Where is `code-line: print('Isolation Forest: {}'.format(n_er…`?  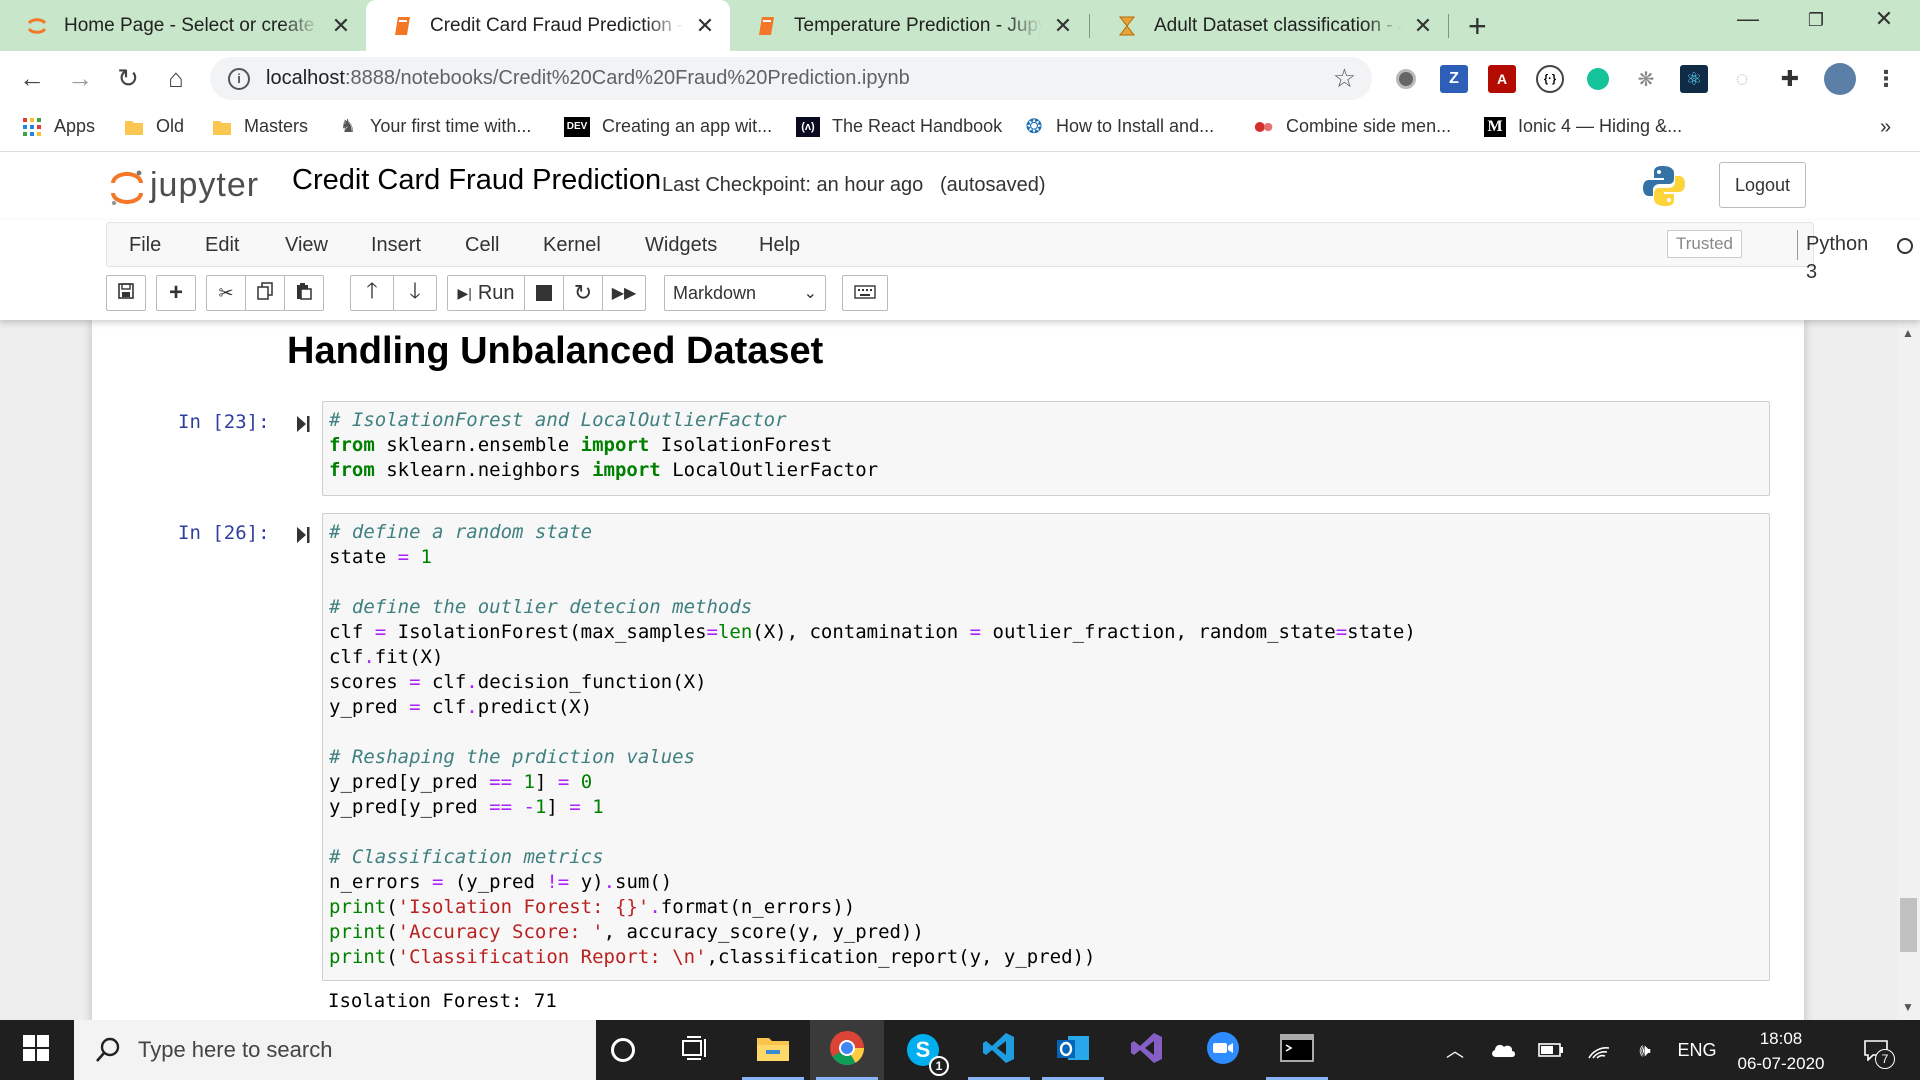
code-line: print('Isolation Forest: {}'.format(n_er… is located at coordinates (1046, 907).